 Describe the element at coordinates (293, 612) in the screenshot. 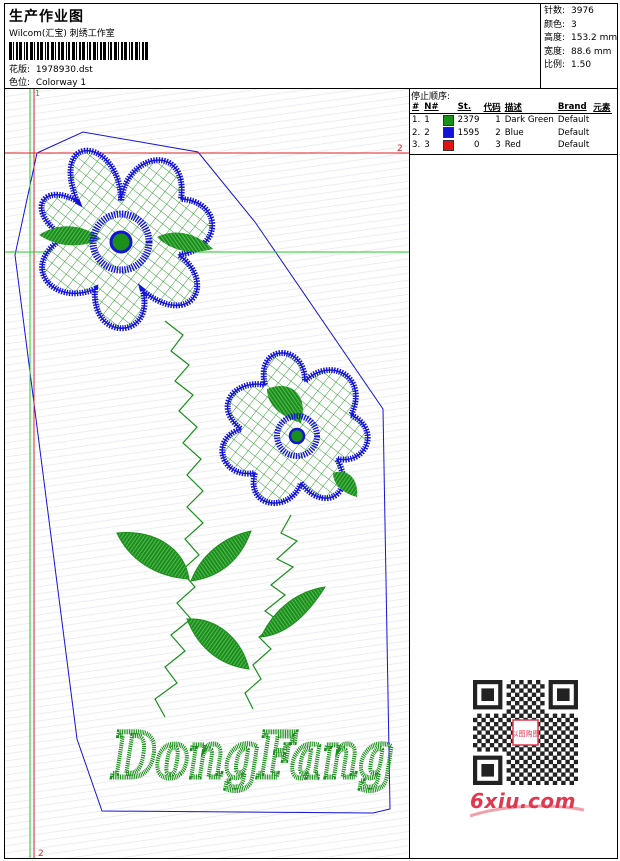

I see `leaf-lower-right` at that location.